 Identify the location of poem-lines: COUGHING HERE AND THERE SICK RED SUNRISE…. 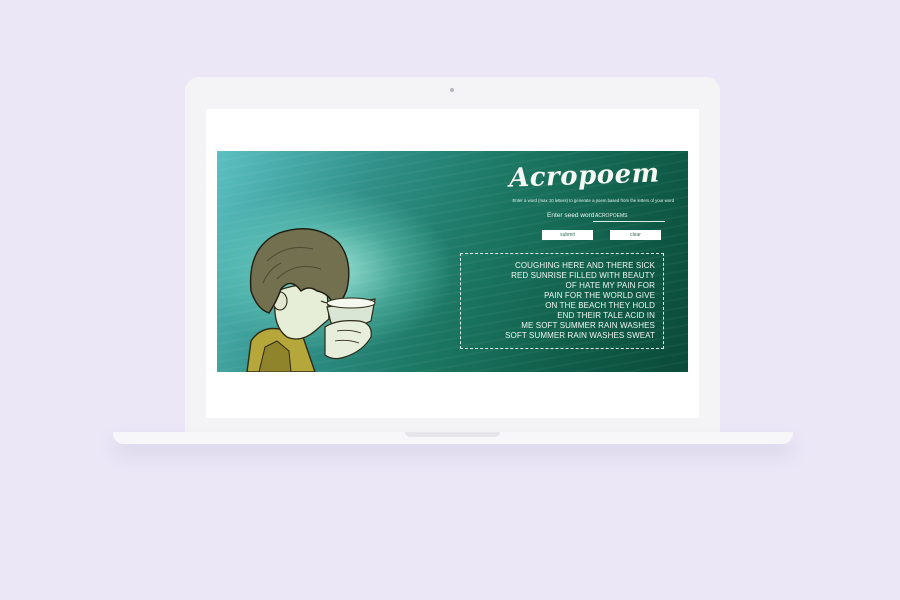
(580, 301).